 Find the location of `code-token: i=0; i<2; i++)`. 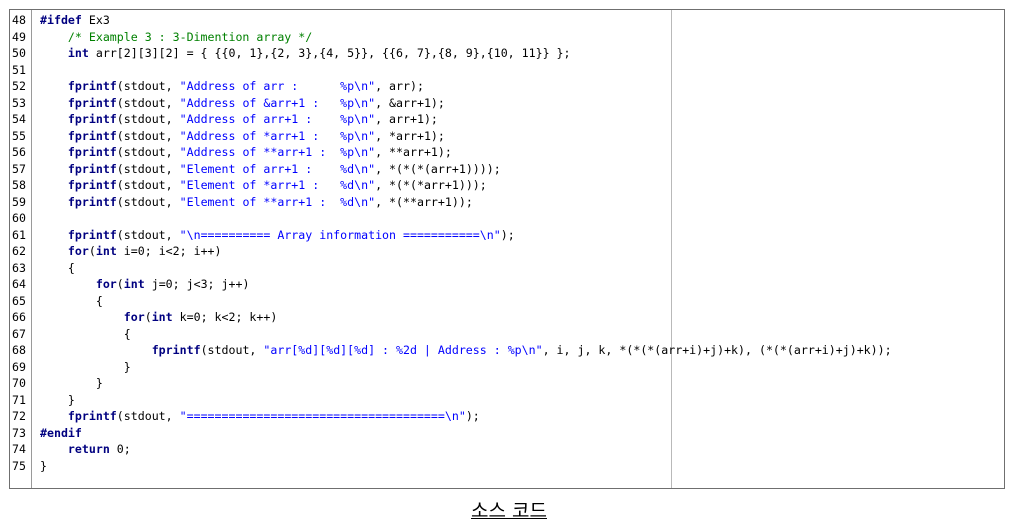

code-token: i=0; i<2; i++) is located at coordinates (169, 251).